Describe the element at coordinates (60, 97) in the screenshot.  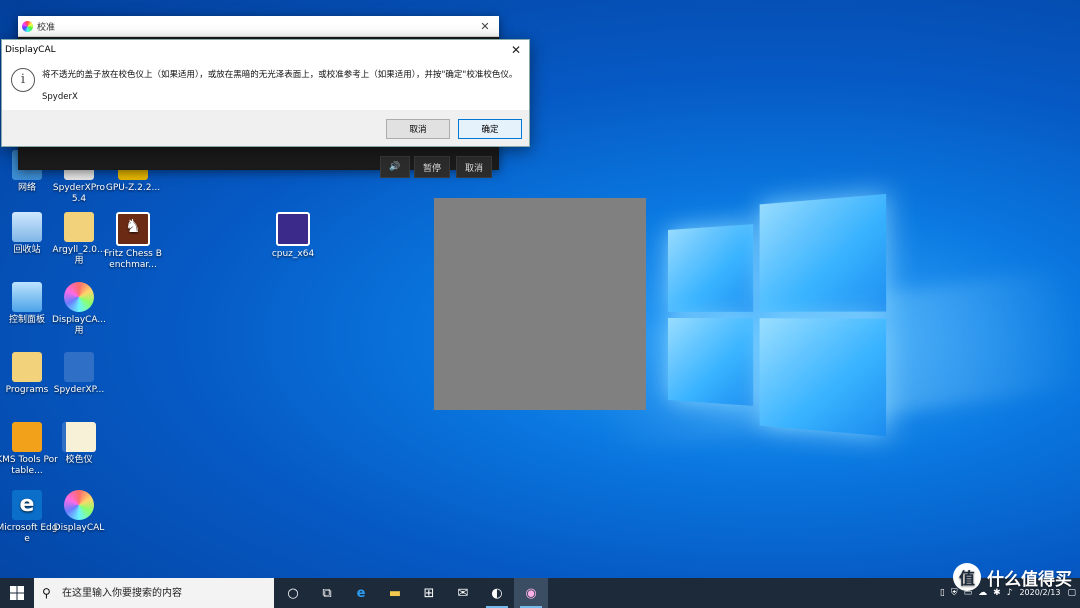
I see `device-name: SpyderX` at that location.